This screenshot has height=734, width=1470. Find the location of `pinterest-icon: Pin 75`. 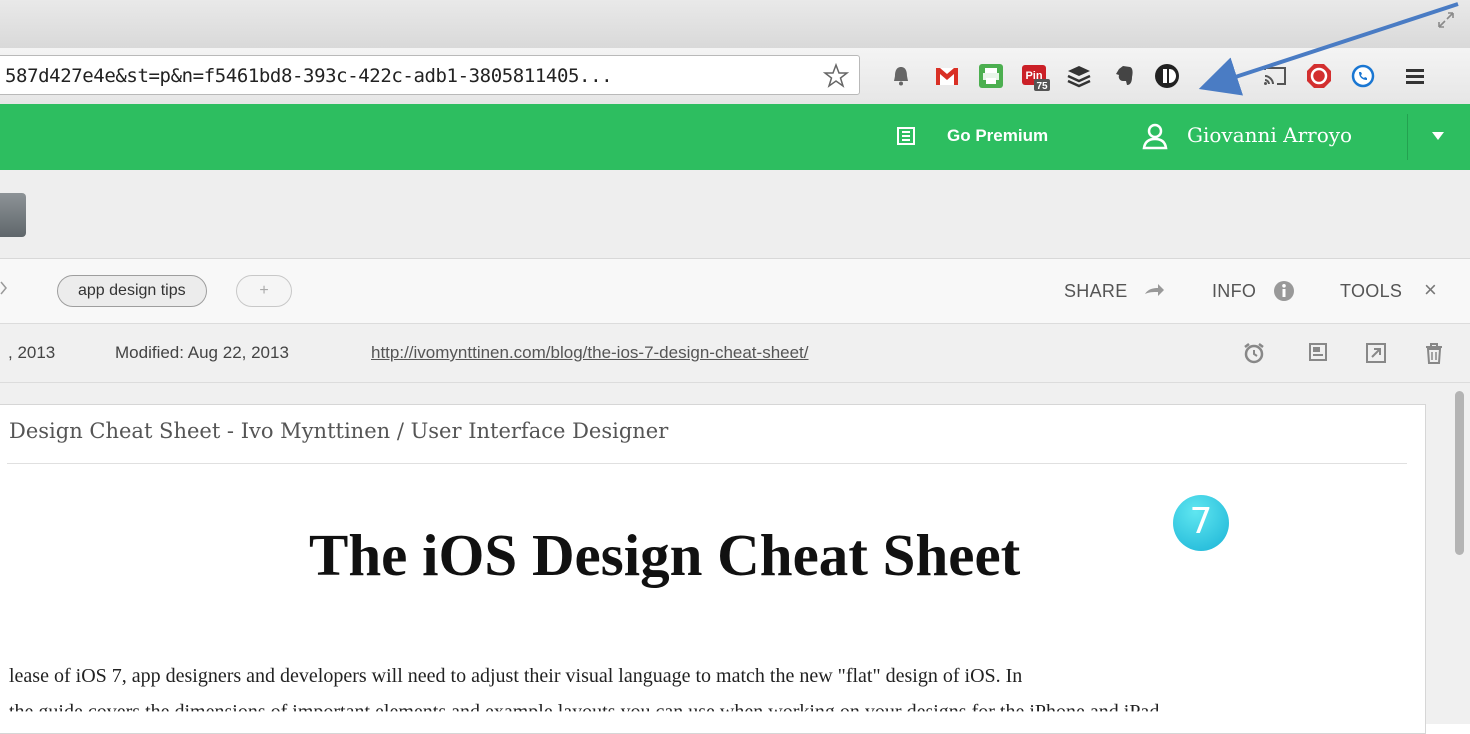

pinterest-icon: Pin 75 is located at coordinates (1035, 76).